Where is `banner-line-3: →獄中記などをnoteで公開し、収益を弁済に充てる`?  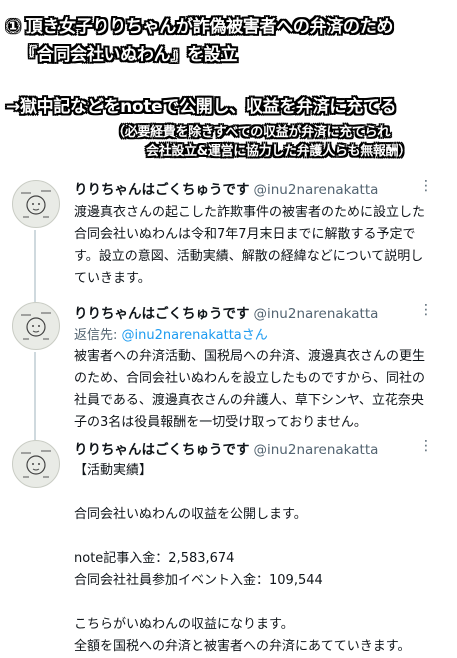
banner-line-3: →獄中記などをnoteで公開し、収益を弁済に充てる is located at coordinates (201, 107).